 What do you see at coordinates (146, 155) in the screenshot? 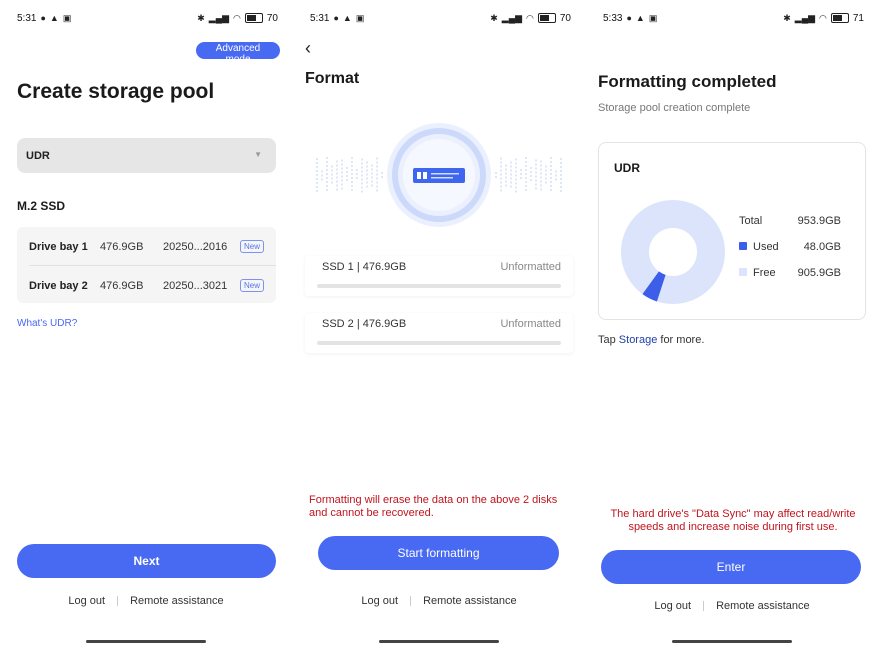
I see `pool-type-dropdown: UDR ▼` at bounding box center [146, 155].